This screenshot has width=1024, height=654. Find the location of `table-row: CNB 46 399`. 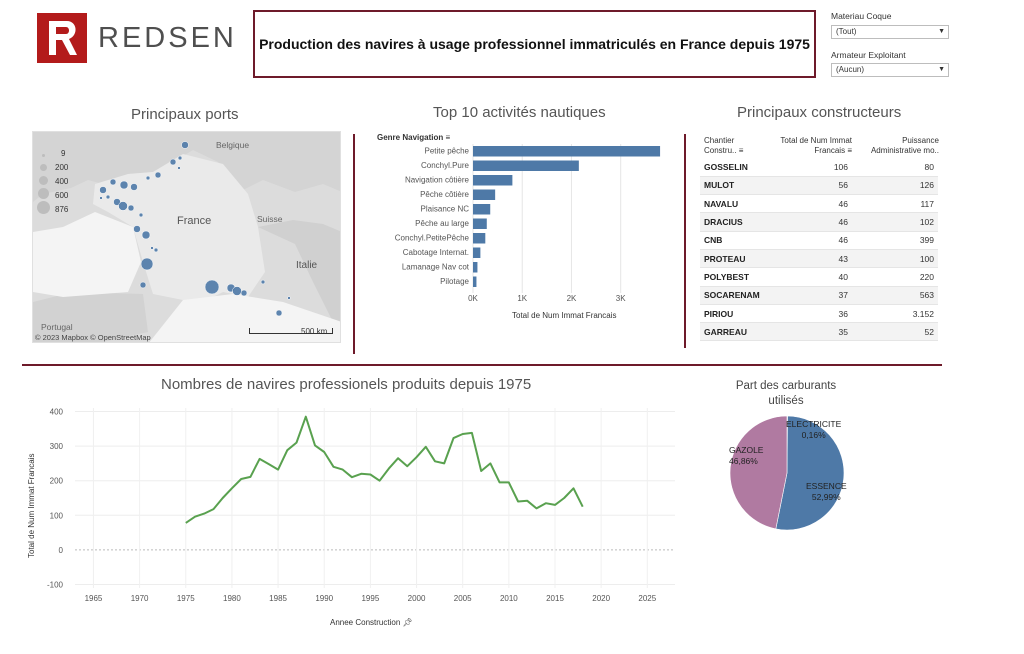

table-row: CNB 46 399 is located at coordinates (819, 240).